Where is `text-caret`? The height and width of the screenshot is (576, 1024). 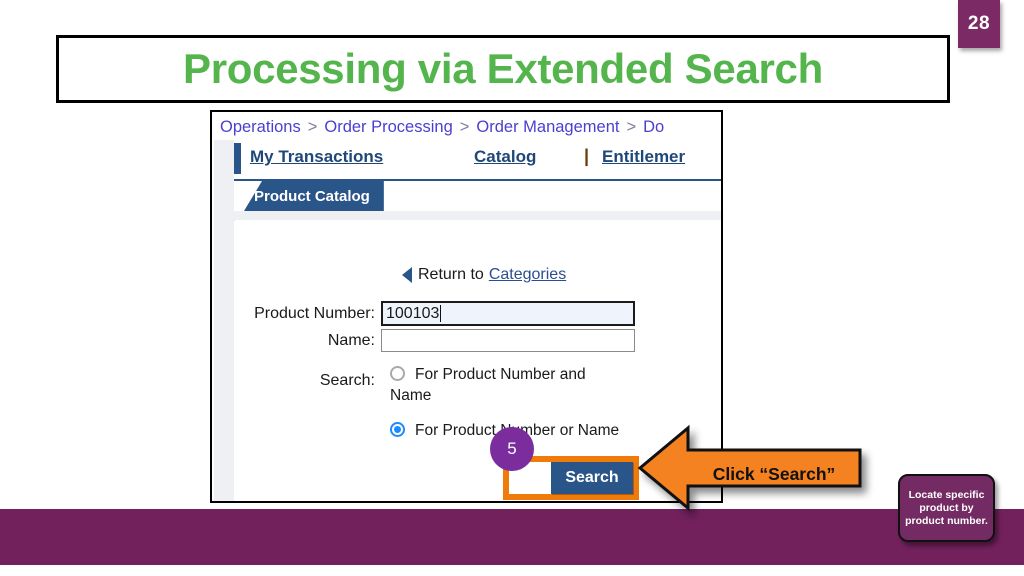 text-caret is located at coordinates (441, 313).